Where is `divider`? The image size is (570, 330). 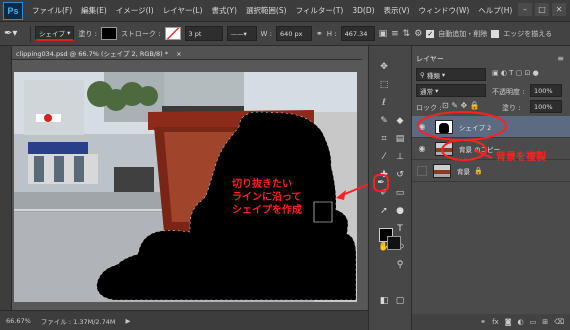
divider is located at coordinates (30, 33).